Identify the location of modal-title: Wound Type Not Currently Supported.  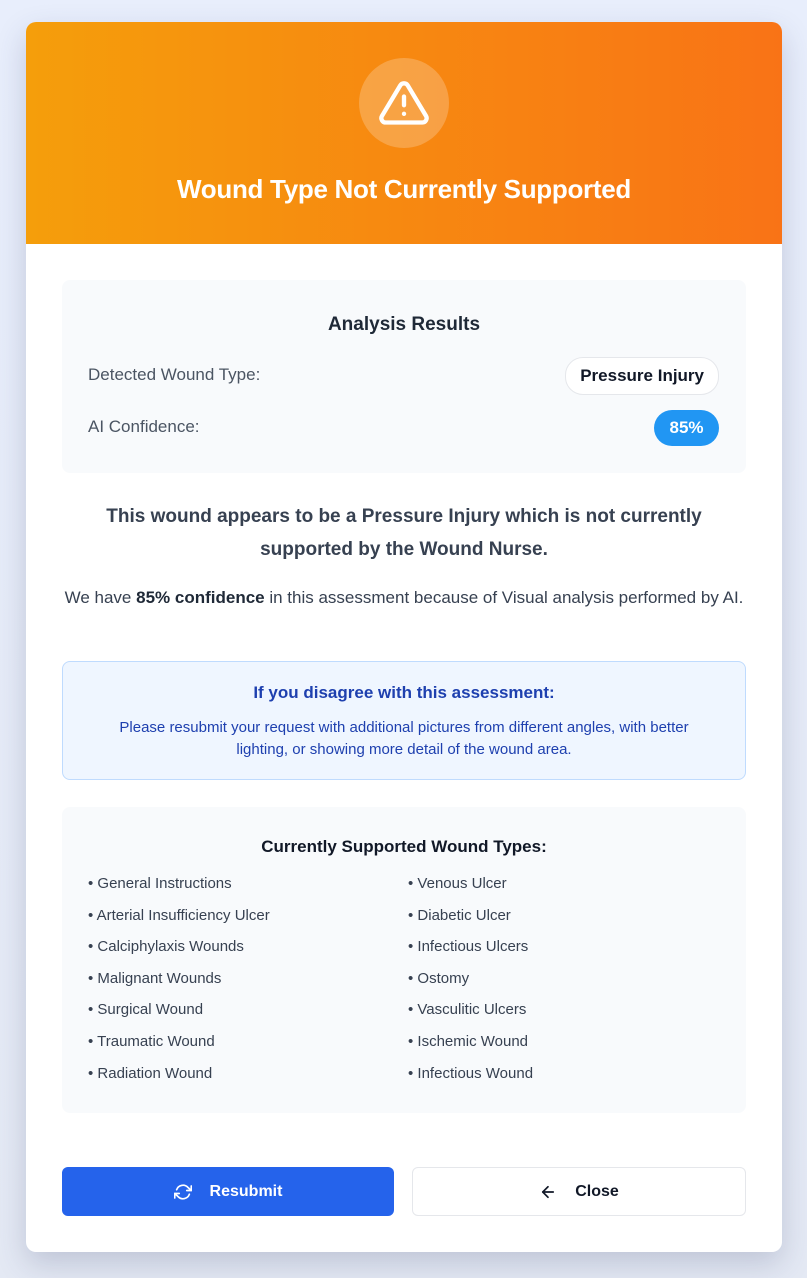
(404, 189).